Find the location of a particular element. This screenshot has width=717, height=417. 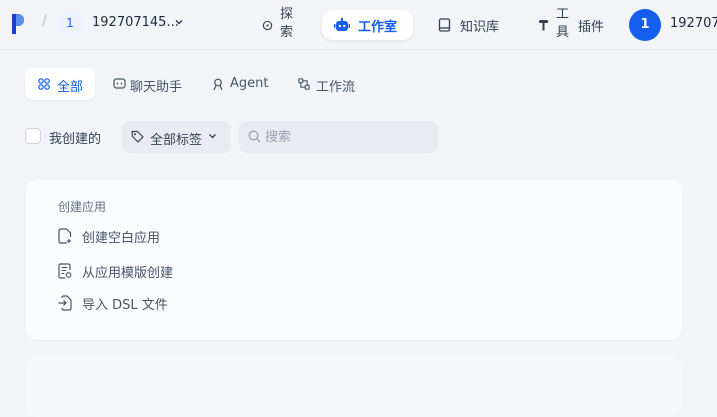

compass-icon is located at coordinates (267, 25).